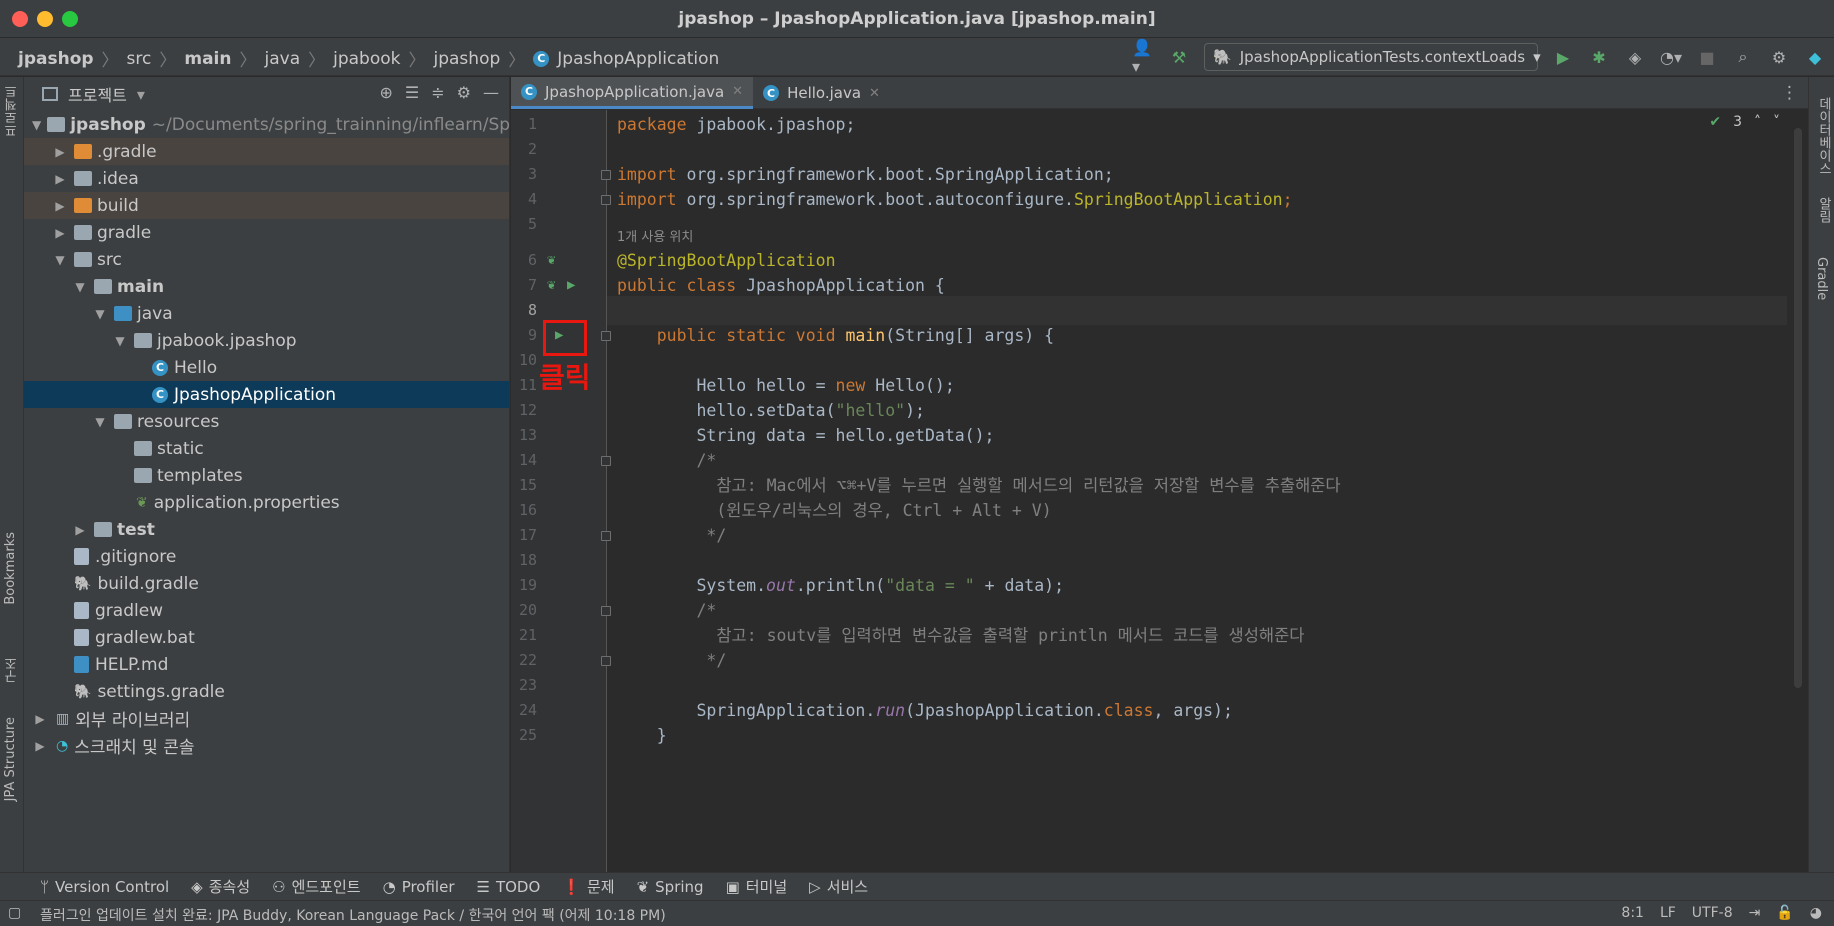 This screenshot has height=926, width=1834. I want to click on chevron-down-icon: ▾, so click(141, 94).